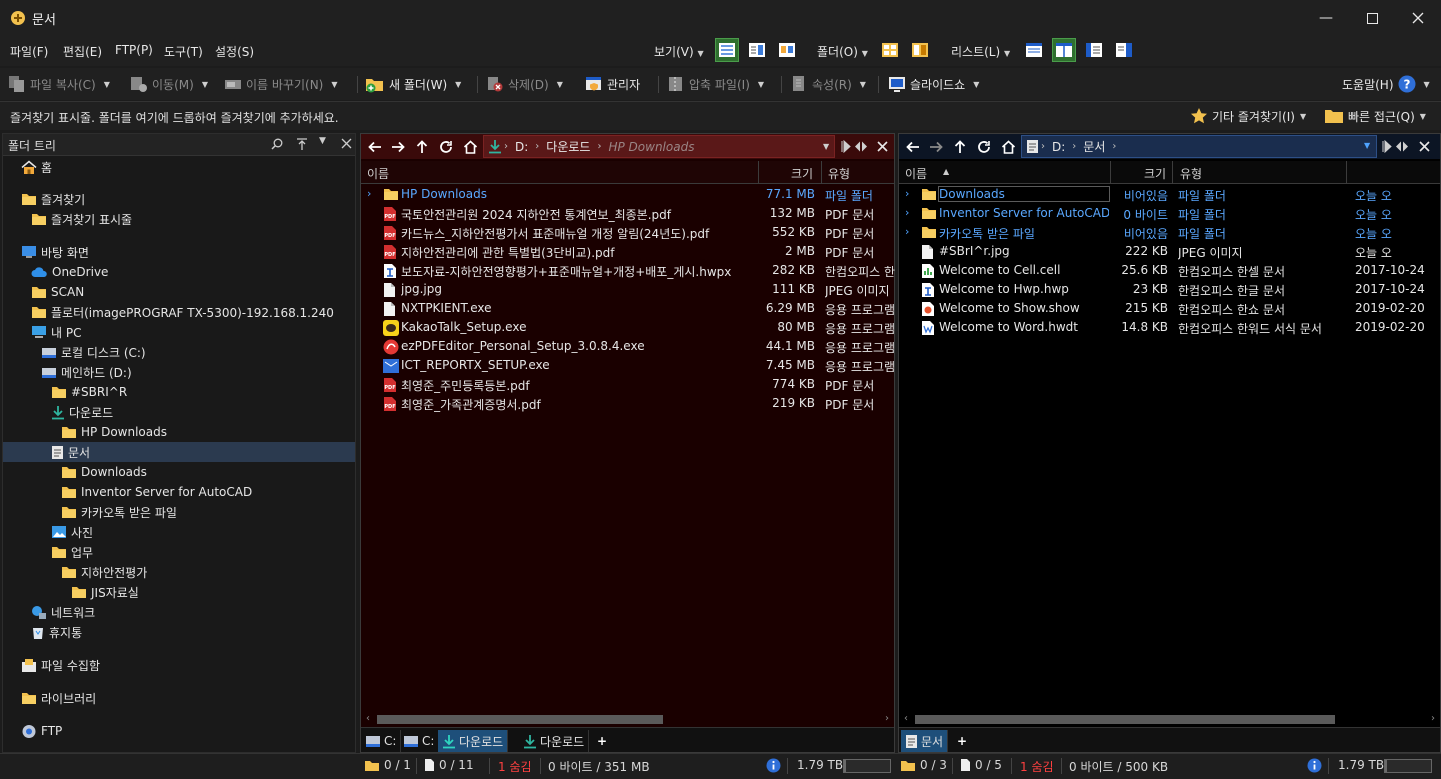 The width and height of the screenshot is (1441, 779). What do you see at coordinates (524, 84) in the screenshot?
I see `delete-button: 삭제(D) ▼` at bounding box center [524, 84].